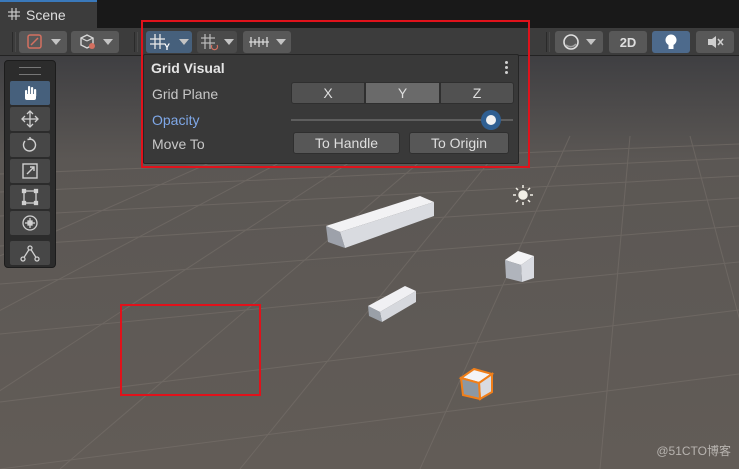 The height and width of the screenshot is (469, 739). I want to click on draw-mode-dropdown, so click(95, 42).